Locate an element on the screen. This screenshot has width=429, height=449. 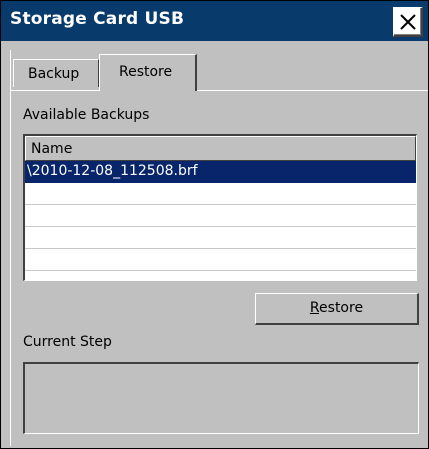
close-button is located at coordinates (408, 22).